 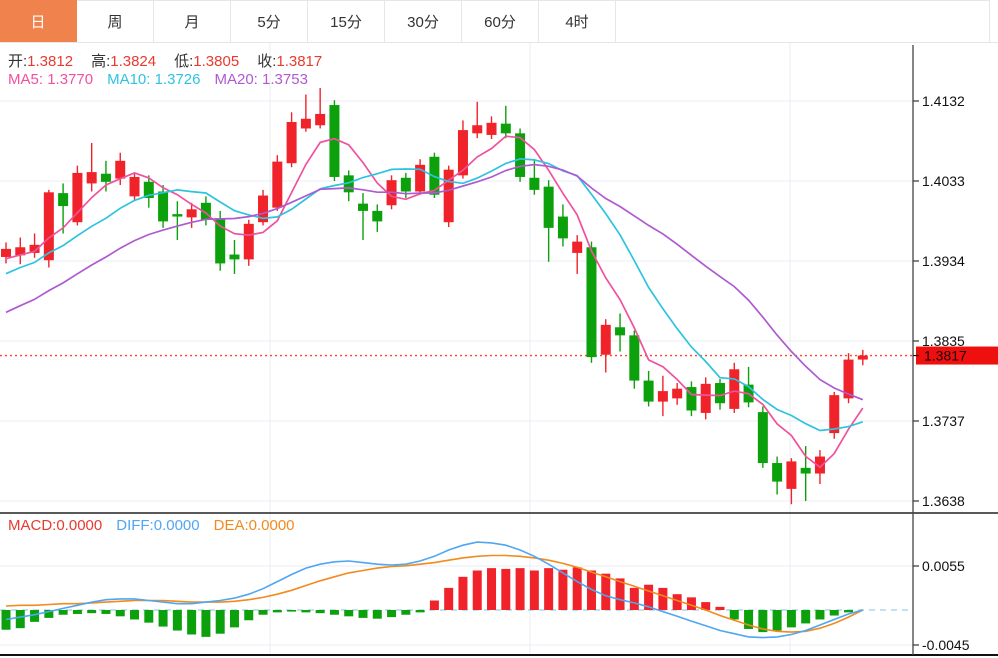 I want to click on price-tick-label: 1.4033, so click(x=943, y=181).